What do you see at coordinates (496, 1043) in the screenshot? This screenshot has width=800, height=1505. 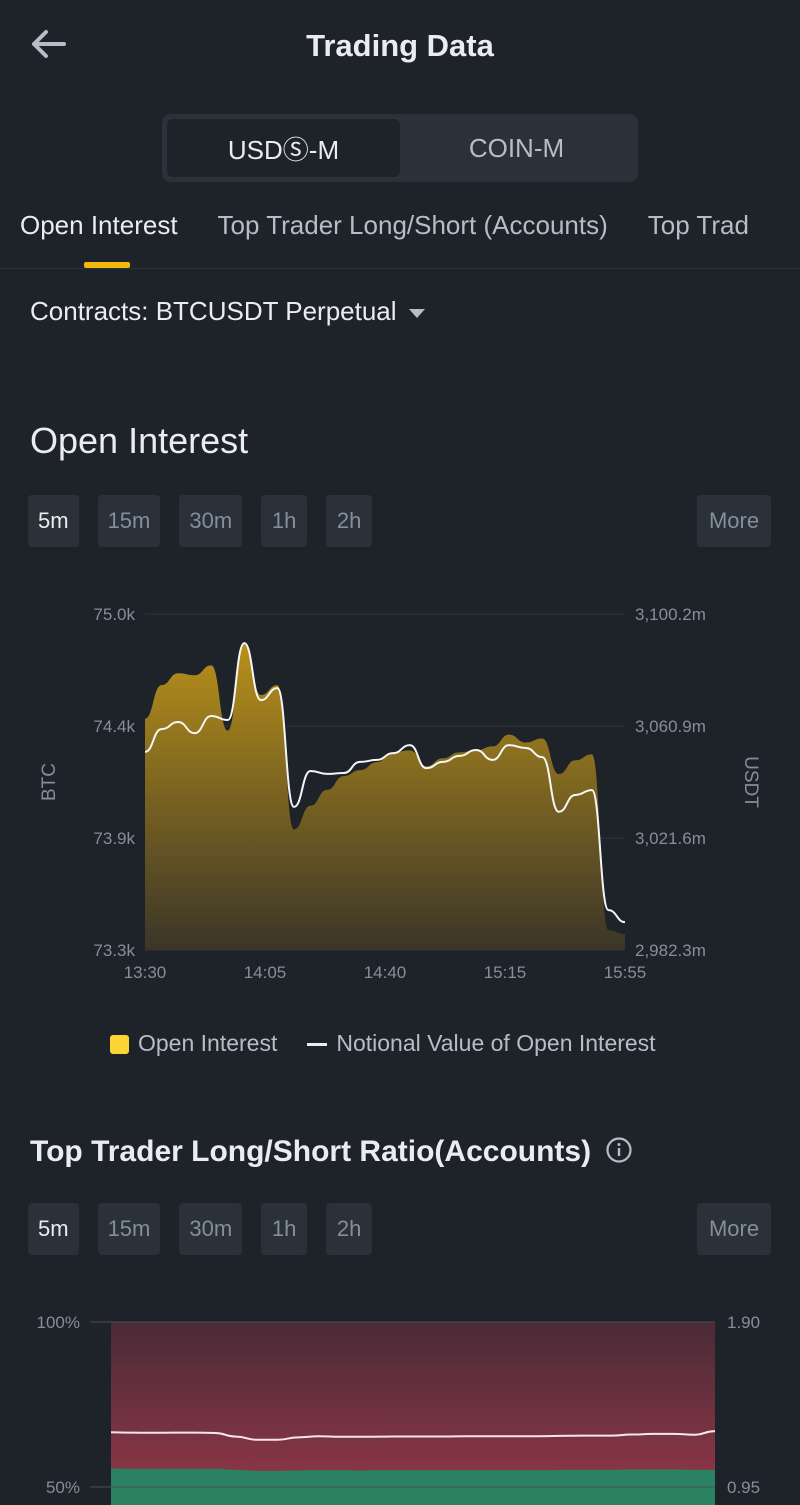 I see `legend-label: Notional Value of Open Interest` at bounding box center [496, 1043].